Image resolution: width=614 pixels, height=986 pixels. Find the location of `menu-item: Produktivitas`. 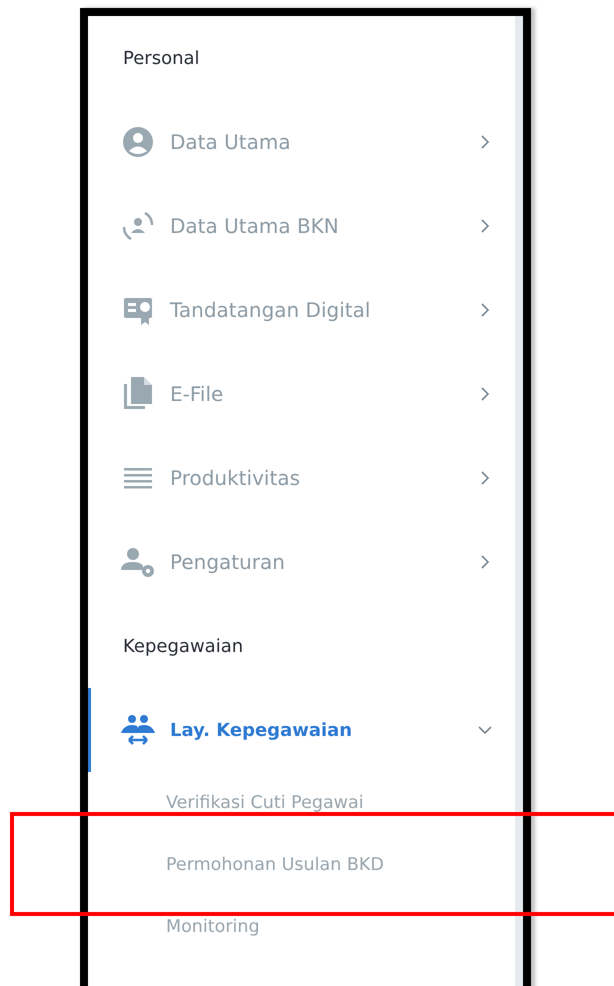

menu-item: Produktivitas is located at coordinates (301, 478).